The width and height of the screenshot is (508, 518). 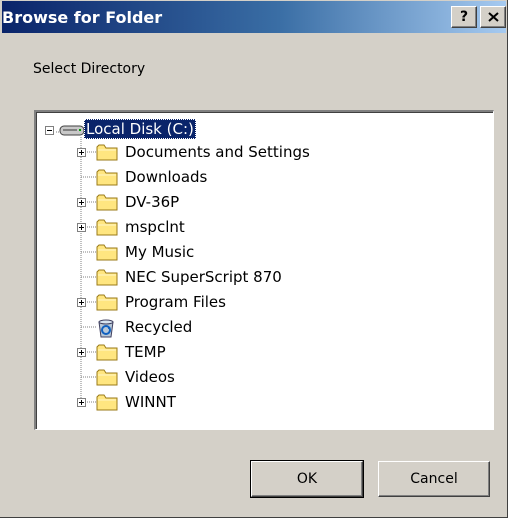 I want to click on cancel-button: Cancel, so click(x=434, y=479).